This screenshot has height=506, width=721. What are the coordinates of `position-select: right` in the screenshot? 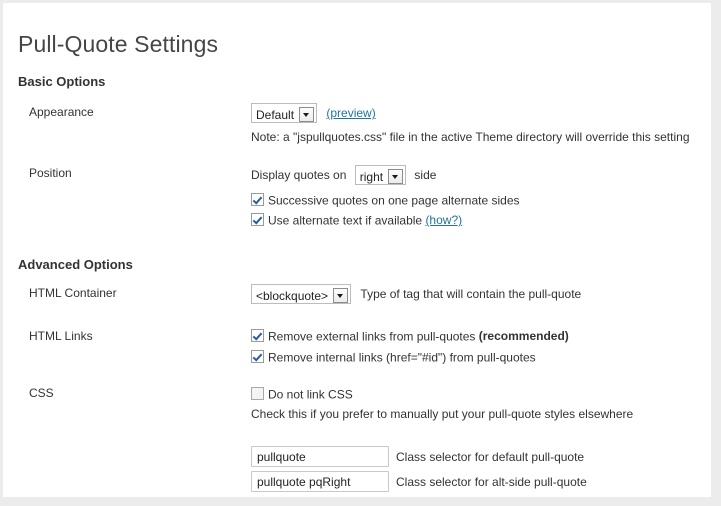 It's located at (380, 175).